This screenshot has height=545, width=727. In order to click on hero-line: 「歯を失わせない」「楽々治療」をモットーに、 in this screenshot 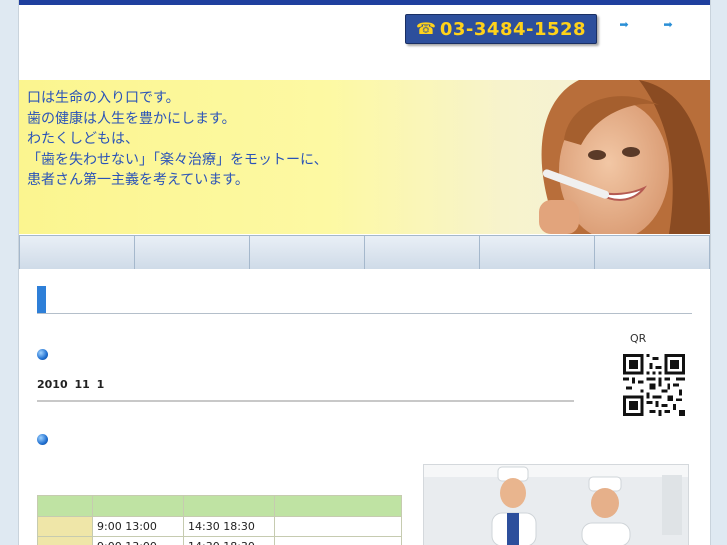, I will do `click(177, 159)`.